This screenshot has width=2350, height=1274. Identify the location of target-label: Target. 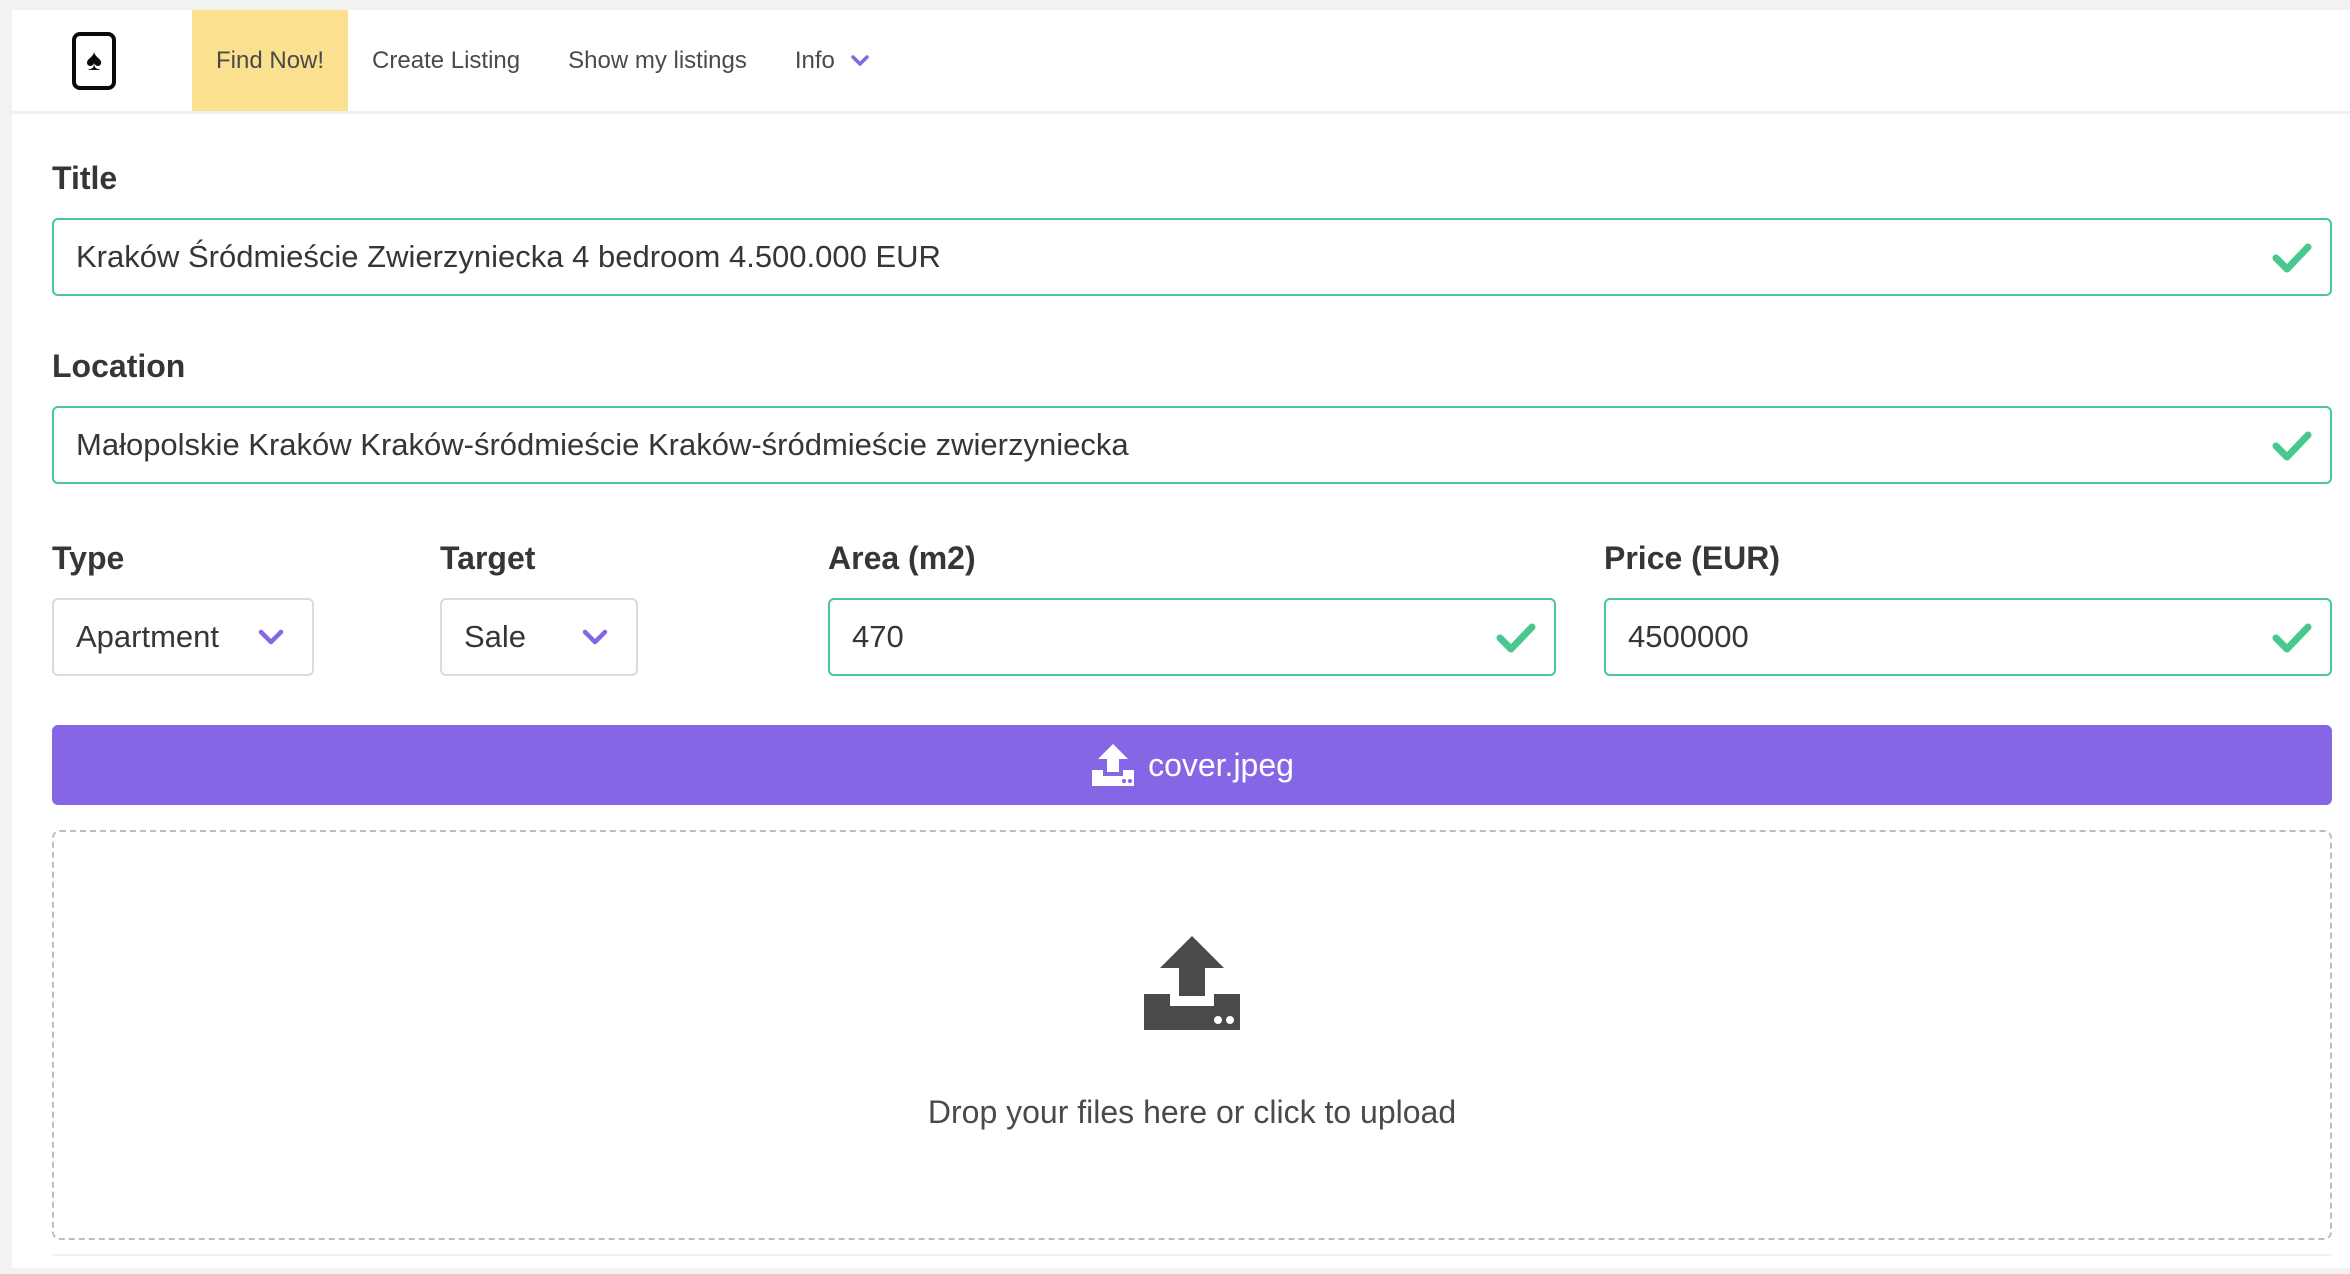
(488, 558).